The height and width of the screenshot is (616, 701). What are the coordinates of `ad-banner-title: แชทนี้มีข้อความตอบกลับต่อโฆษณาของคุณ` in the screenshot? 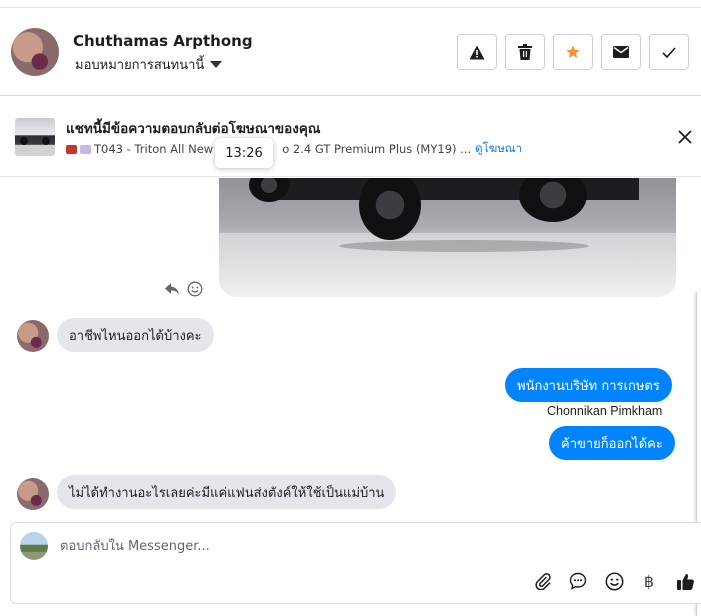 It's located at (193, 129).